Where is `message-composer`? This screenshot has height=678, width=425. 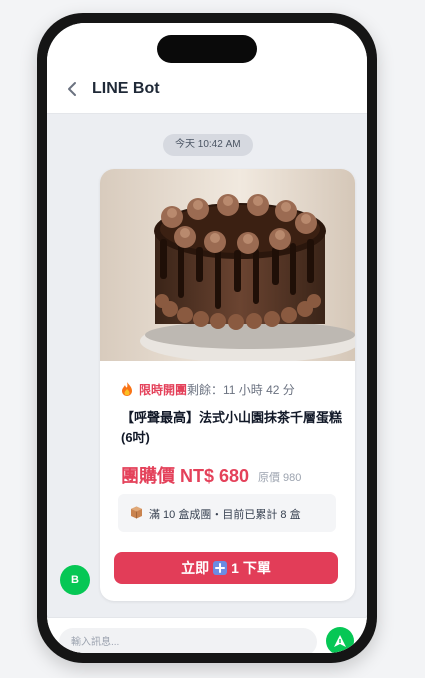
message-composer is located at coordinates (207, 635).